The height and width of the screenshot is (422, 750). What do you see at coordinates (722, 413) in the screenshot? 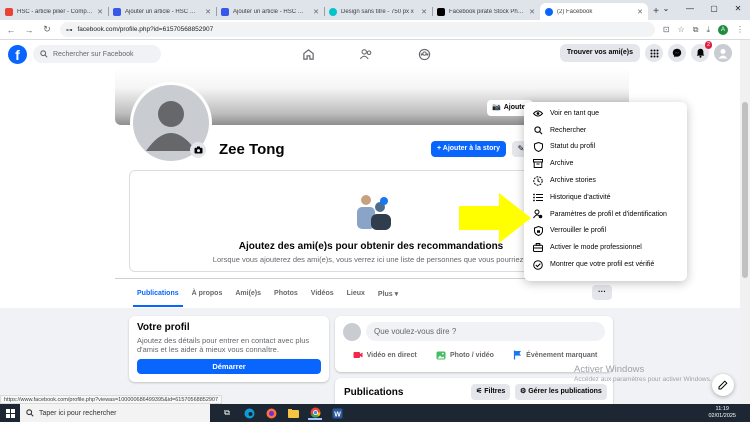
I see `taskbar-clock: 11:19 02/01/2025` at bounding box center [722, 413].